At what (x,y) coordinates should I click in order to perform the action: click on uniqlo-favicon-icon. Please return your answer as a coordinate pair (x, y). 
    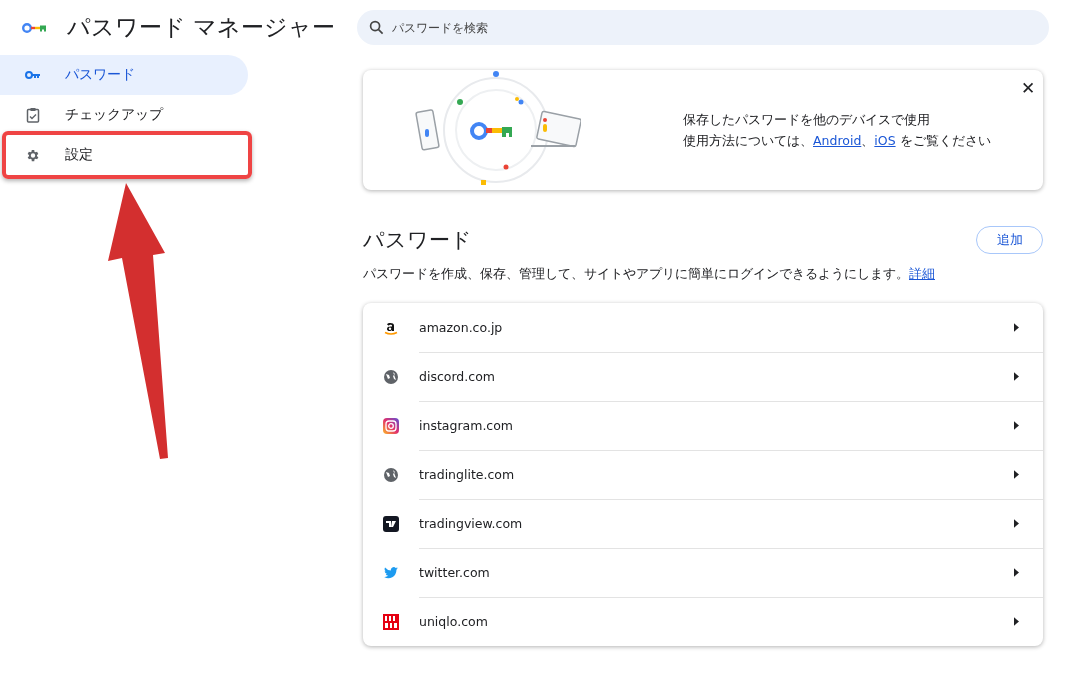
    Looking at the image, I should click on (391, 621).